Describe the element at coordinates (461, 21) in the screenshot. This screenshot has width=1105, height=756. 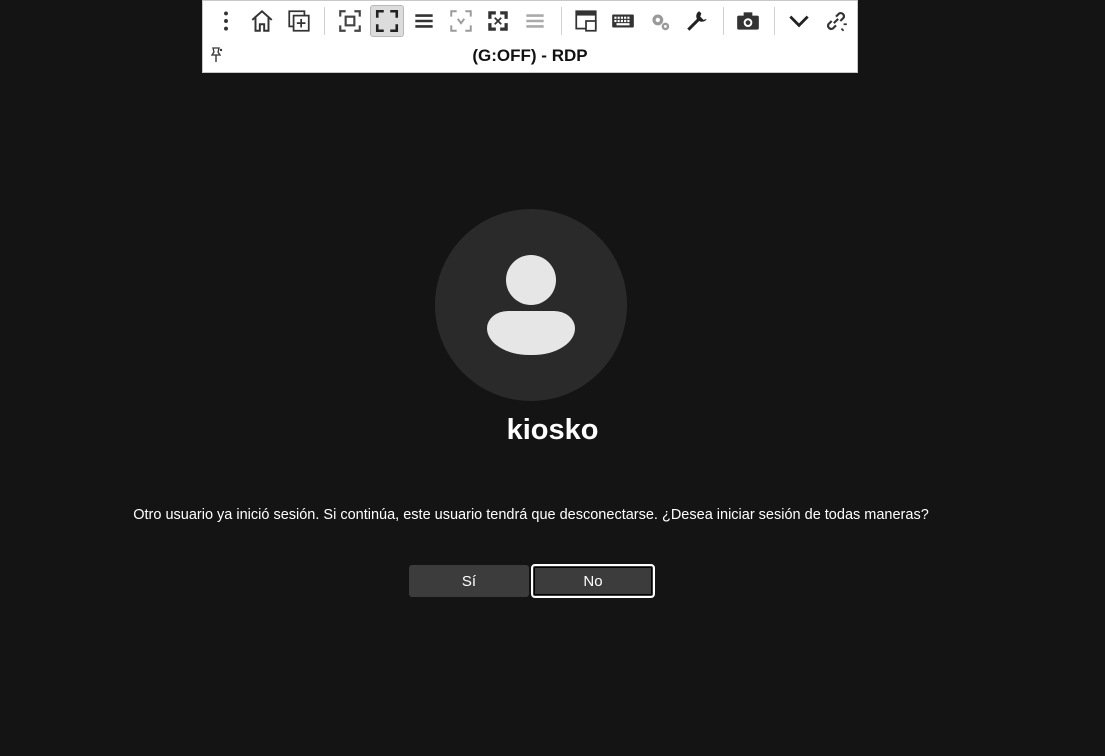
I see `scale-icon` at that location.